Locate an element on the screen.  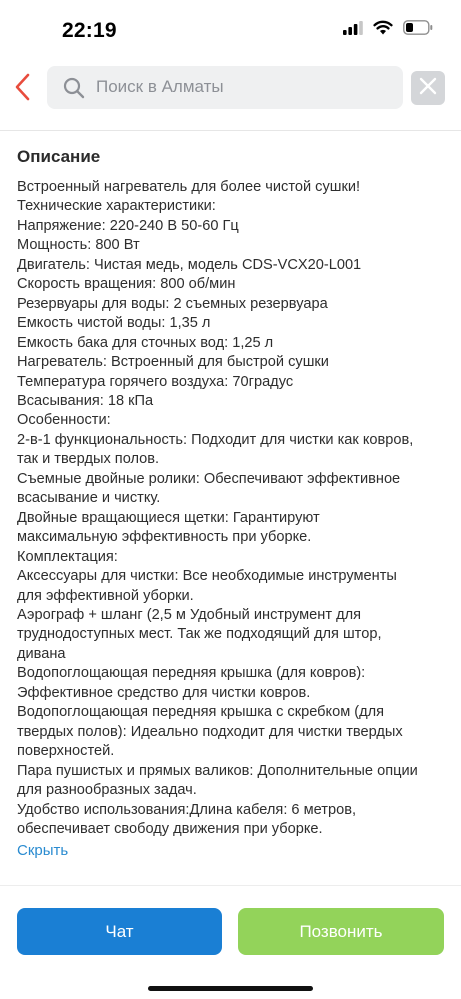
description-line: Мощность: 800 Вт is located at coordinates (78, 245).